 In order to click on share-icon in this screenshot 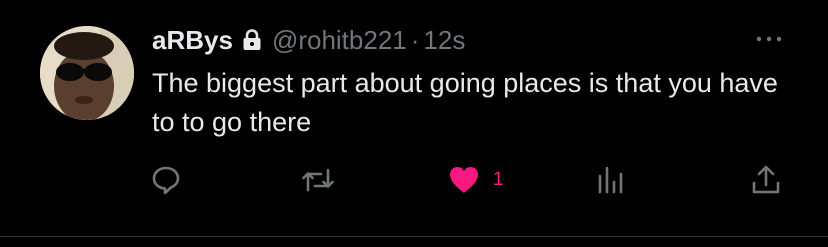, I will do `click(766, 180)`.